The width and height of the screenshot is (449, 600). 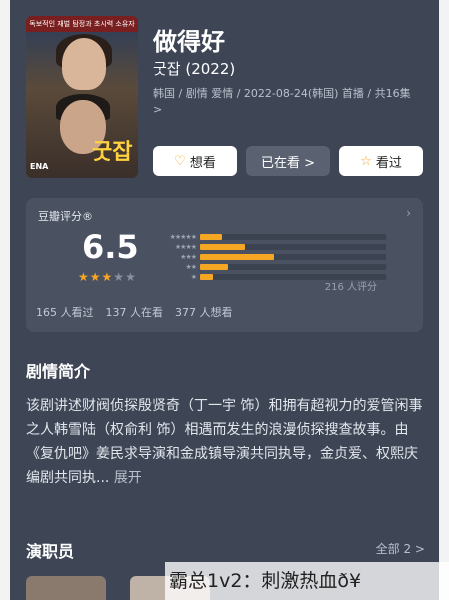 I want to click on distribution-label: ★★★, so click(x=188, y=257).